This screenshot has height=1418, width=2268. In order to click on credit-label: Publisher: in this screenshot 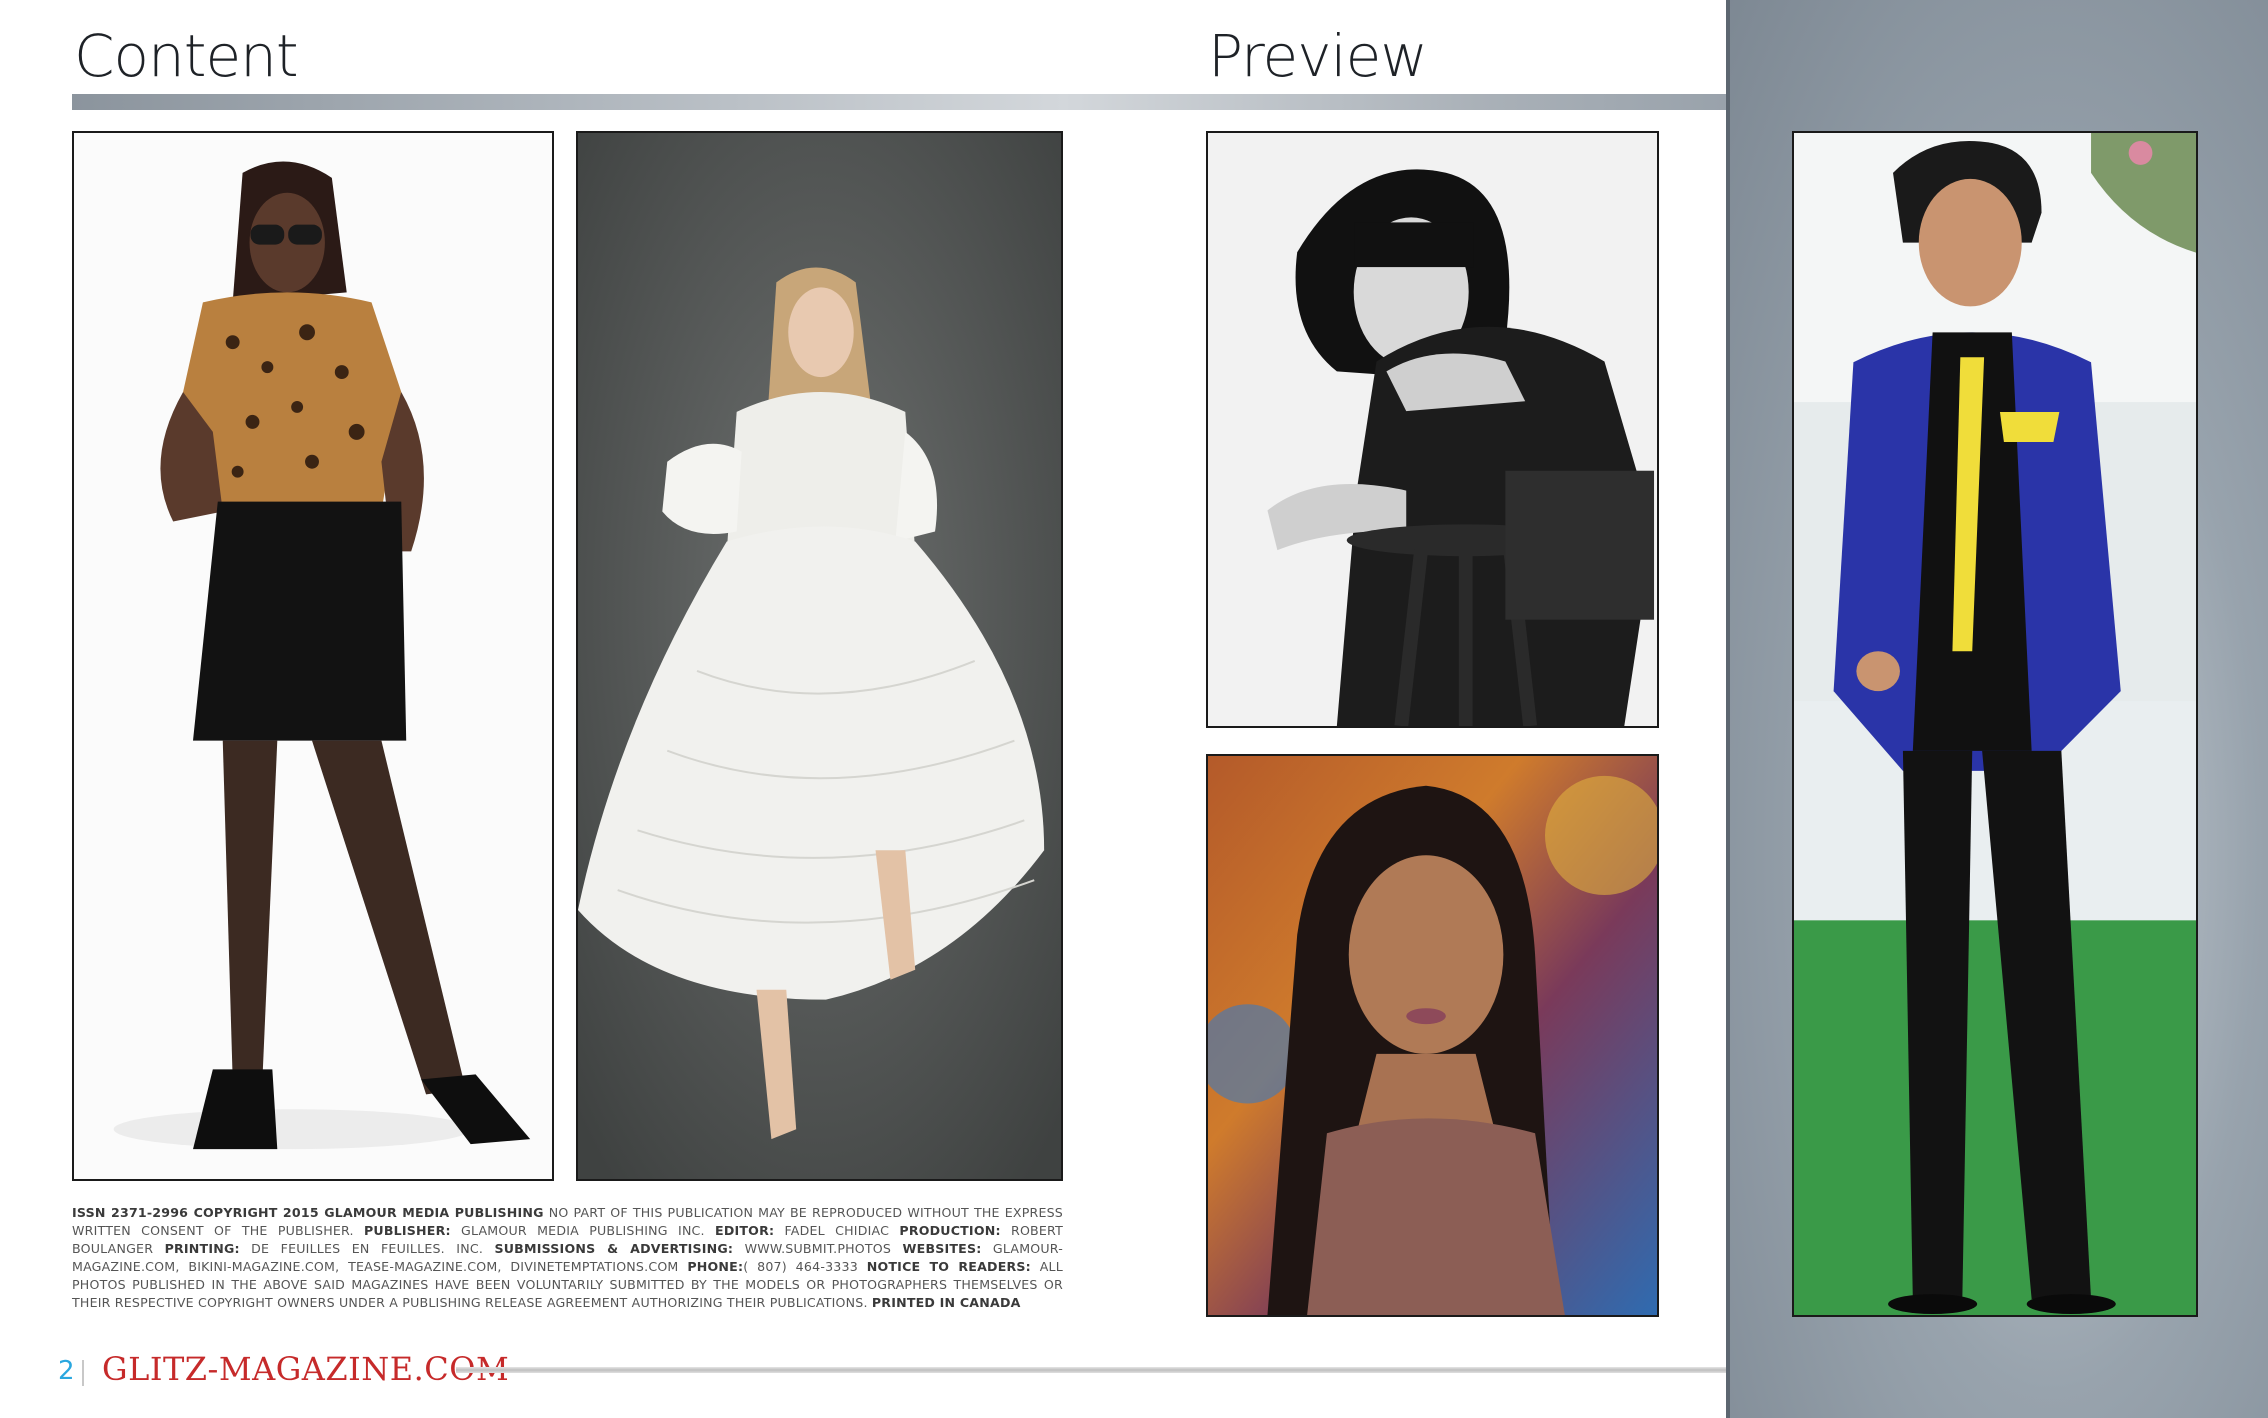, I will do `click(407, 1230)`.